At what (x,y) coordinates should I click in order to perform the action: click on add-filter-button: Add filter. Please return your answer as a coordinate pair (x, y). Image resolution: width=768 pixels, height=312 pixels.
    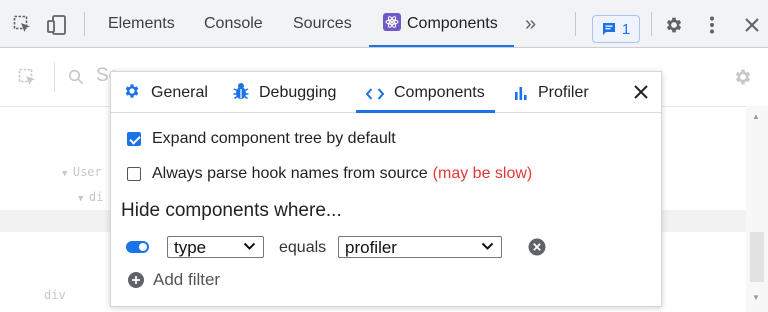
    Looking at the image, I should click on (174, 280).